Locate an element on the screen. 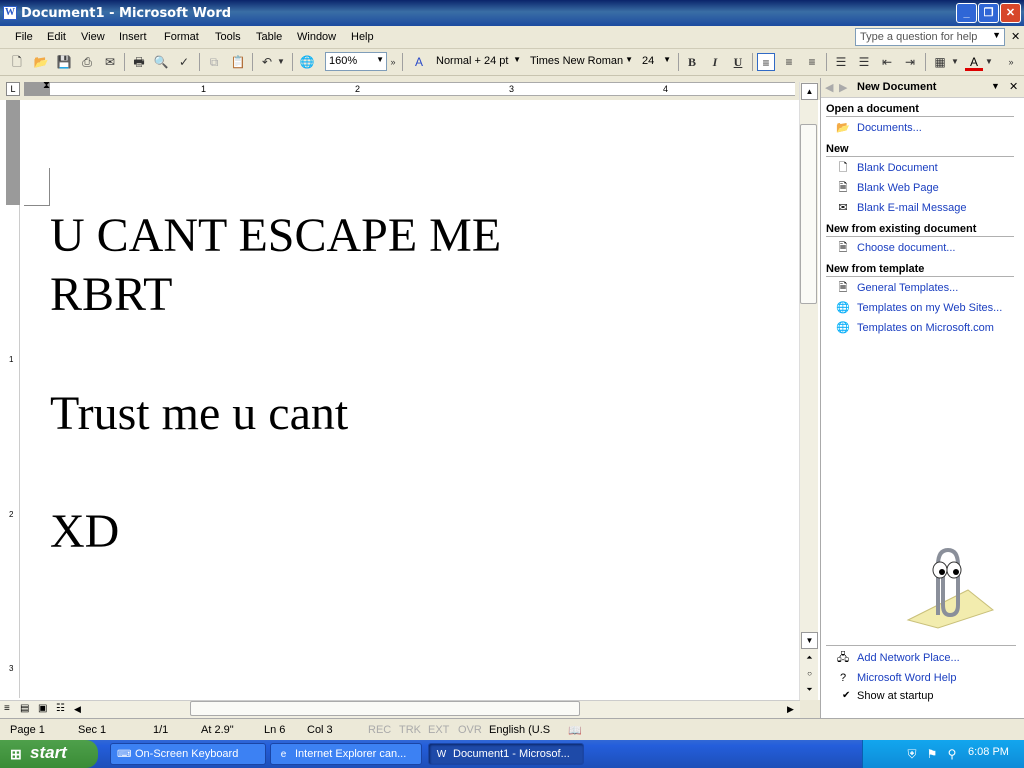 The image size is (1024, 768). word-app-icon: W is located at coordinates (10, 13).